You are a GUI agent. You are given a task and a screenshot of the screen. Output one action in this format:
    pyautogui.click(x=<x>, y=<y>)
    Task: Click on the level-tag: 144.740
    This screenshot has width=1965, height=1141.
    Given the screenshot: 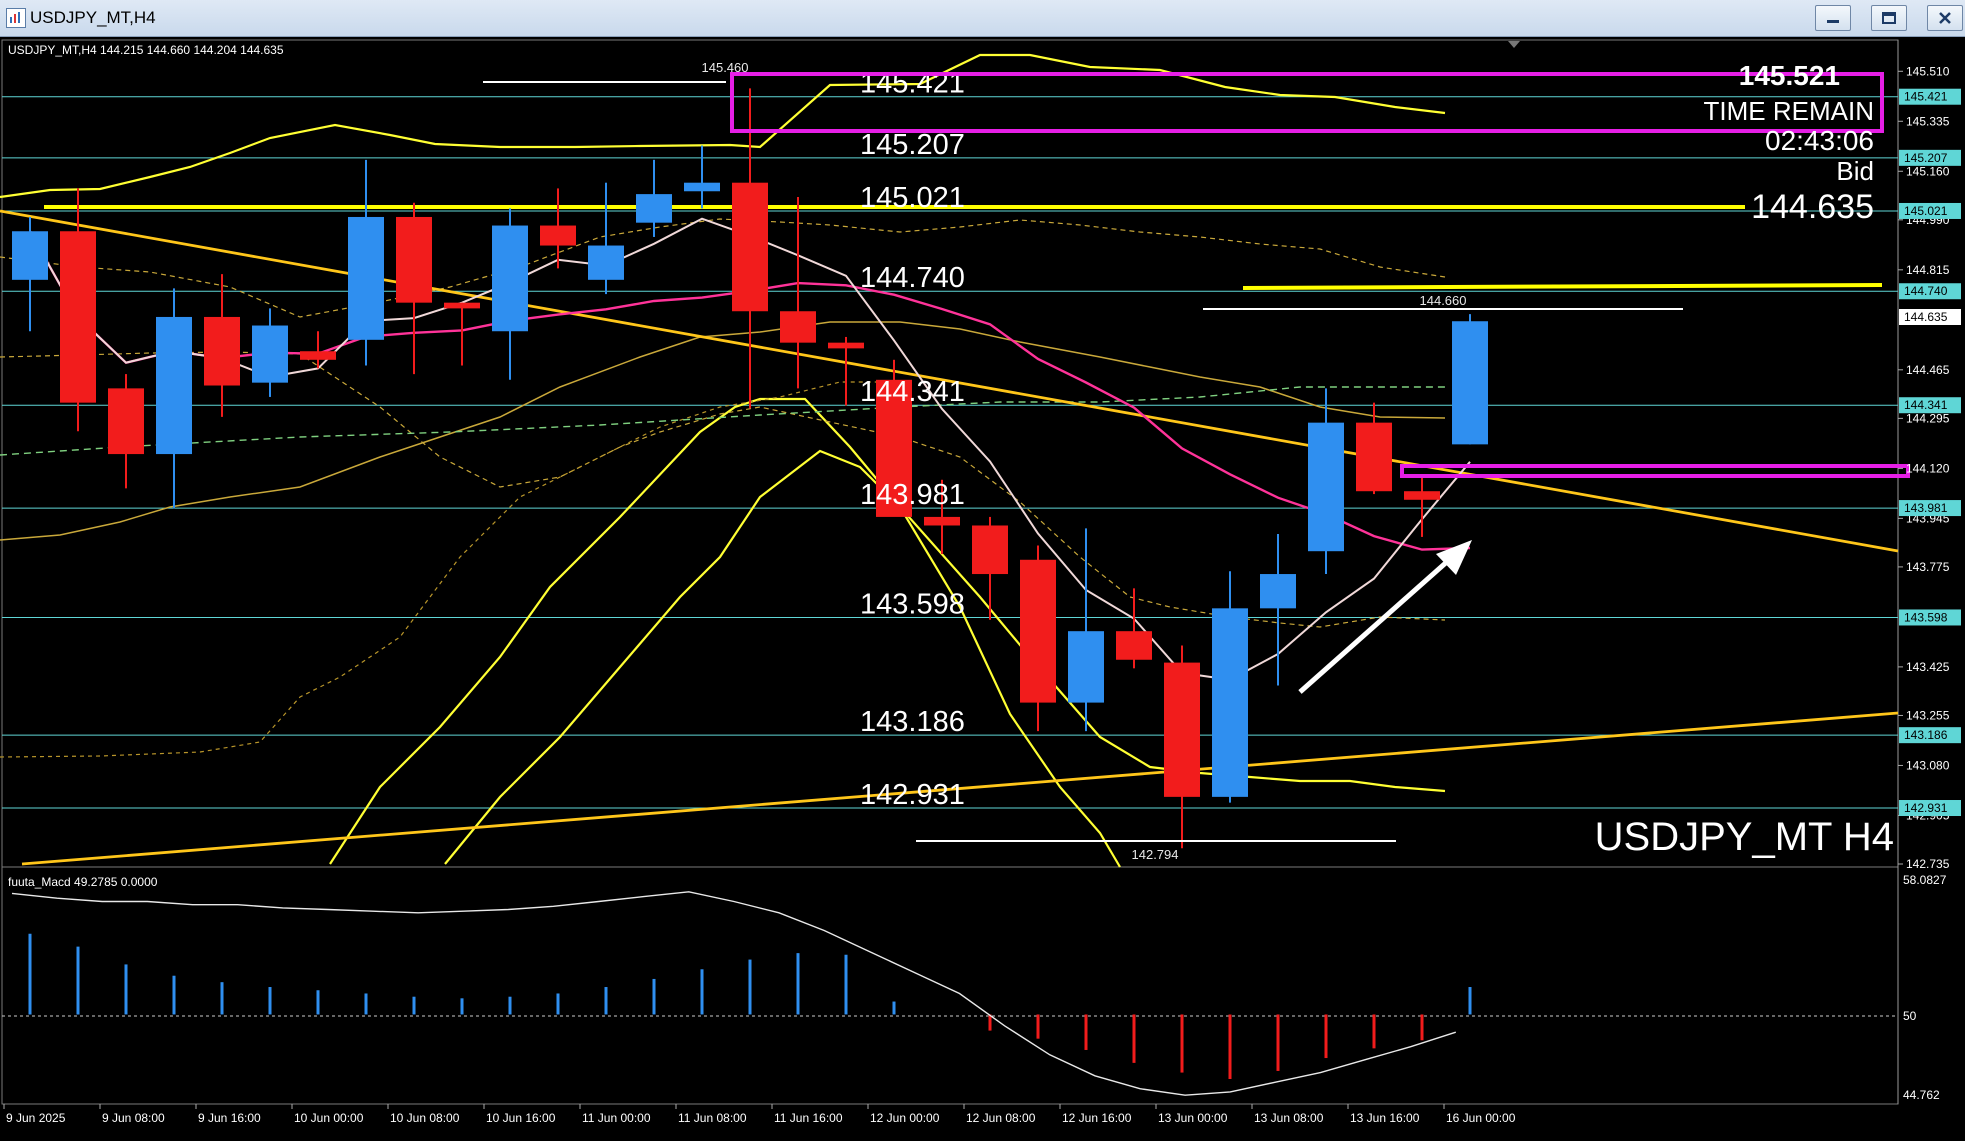 What is the action you would take?
    pyautogui.click(x=1926, y=291)
    